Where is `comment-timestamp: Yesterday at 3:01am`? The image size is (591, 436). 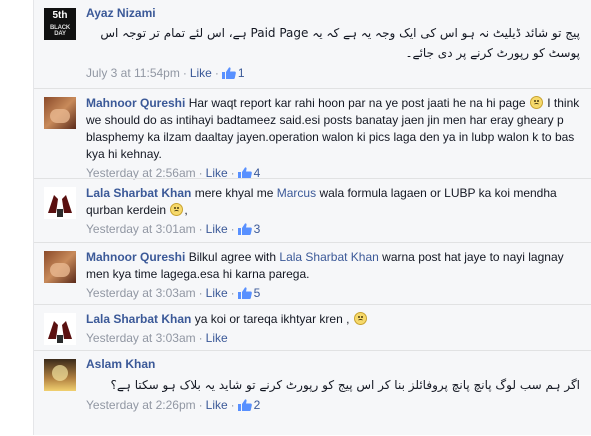 comment-timestamp: Yesterday at 3:01am is located at coordinates (141, 229).